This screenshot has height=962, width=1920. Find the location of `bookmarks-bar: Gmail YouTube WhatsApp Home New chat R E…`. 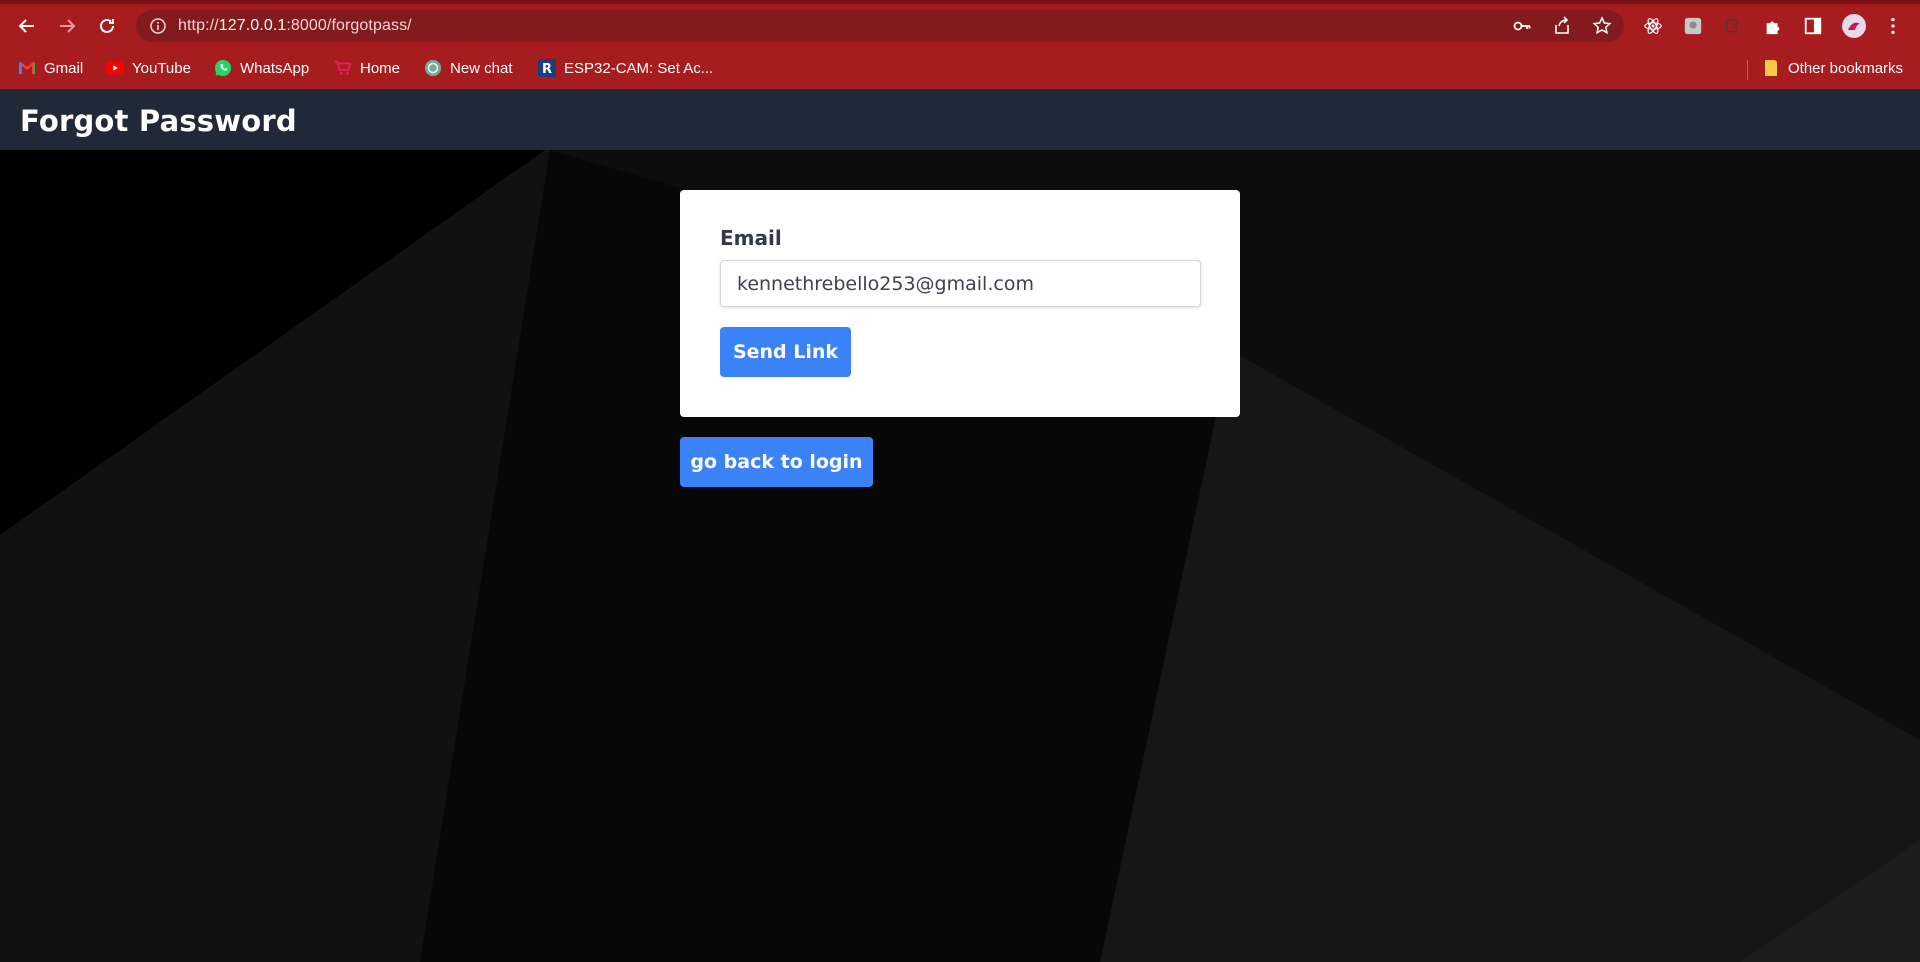

bookmarks-bar: Gmail YouTube WhatsApp Home New chat R E… is located at coordinates (960, 67).